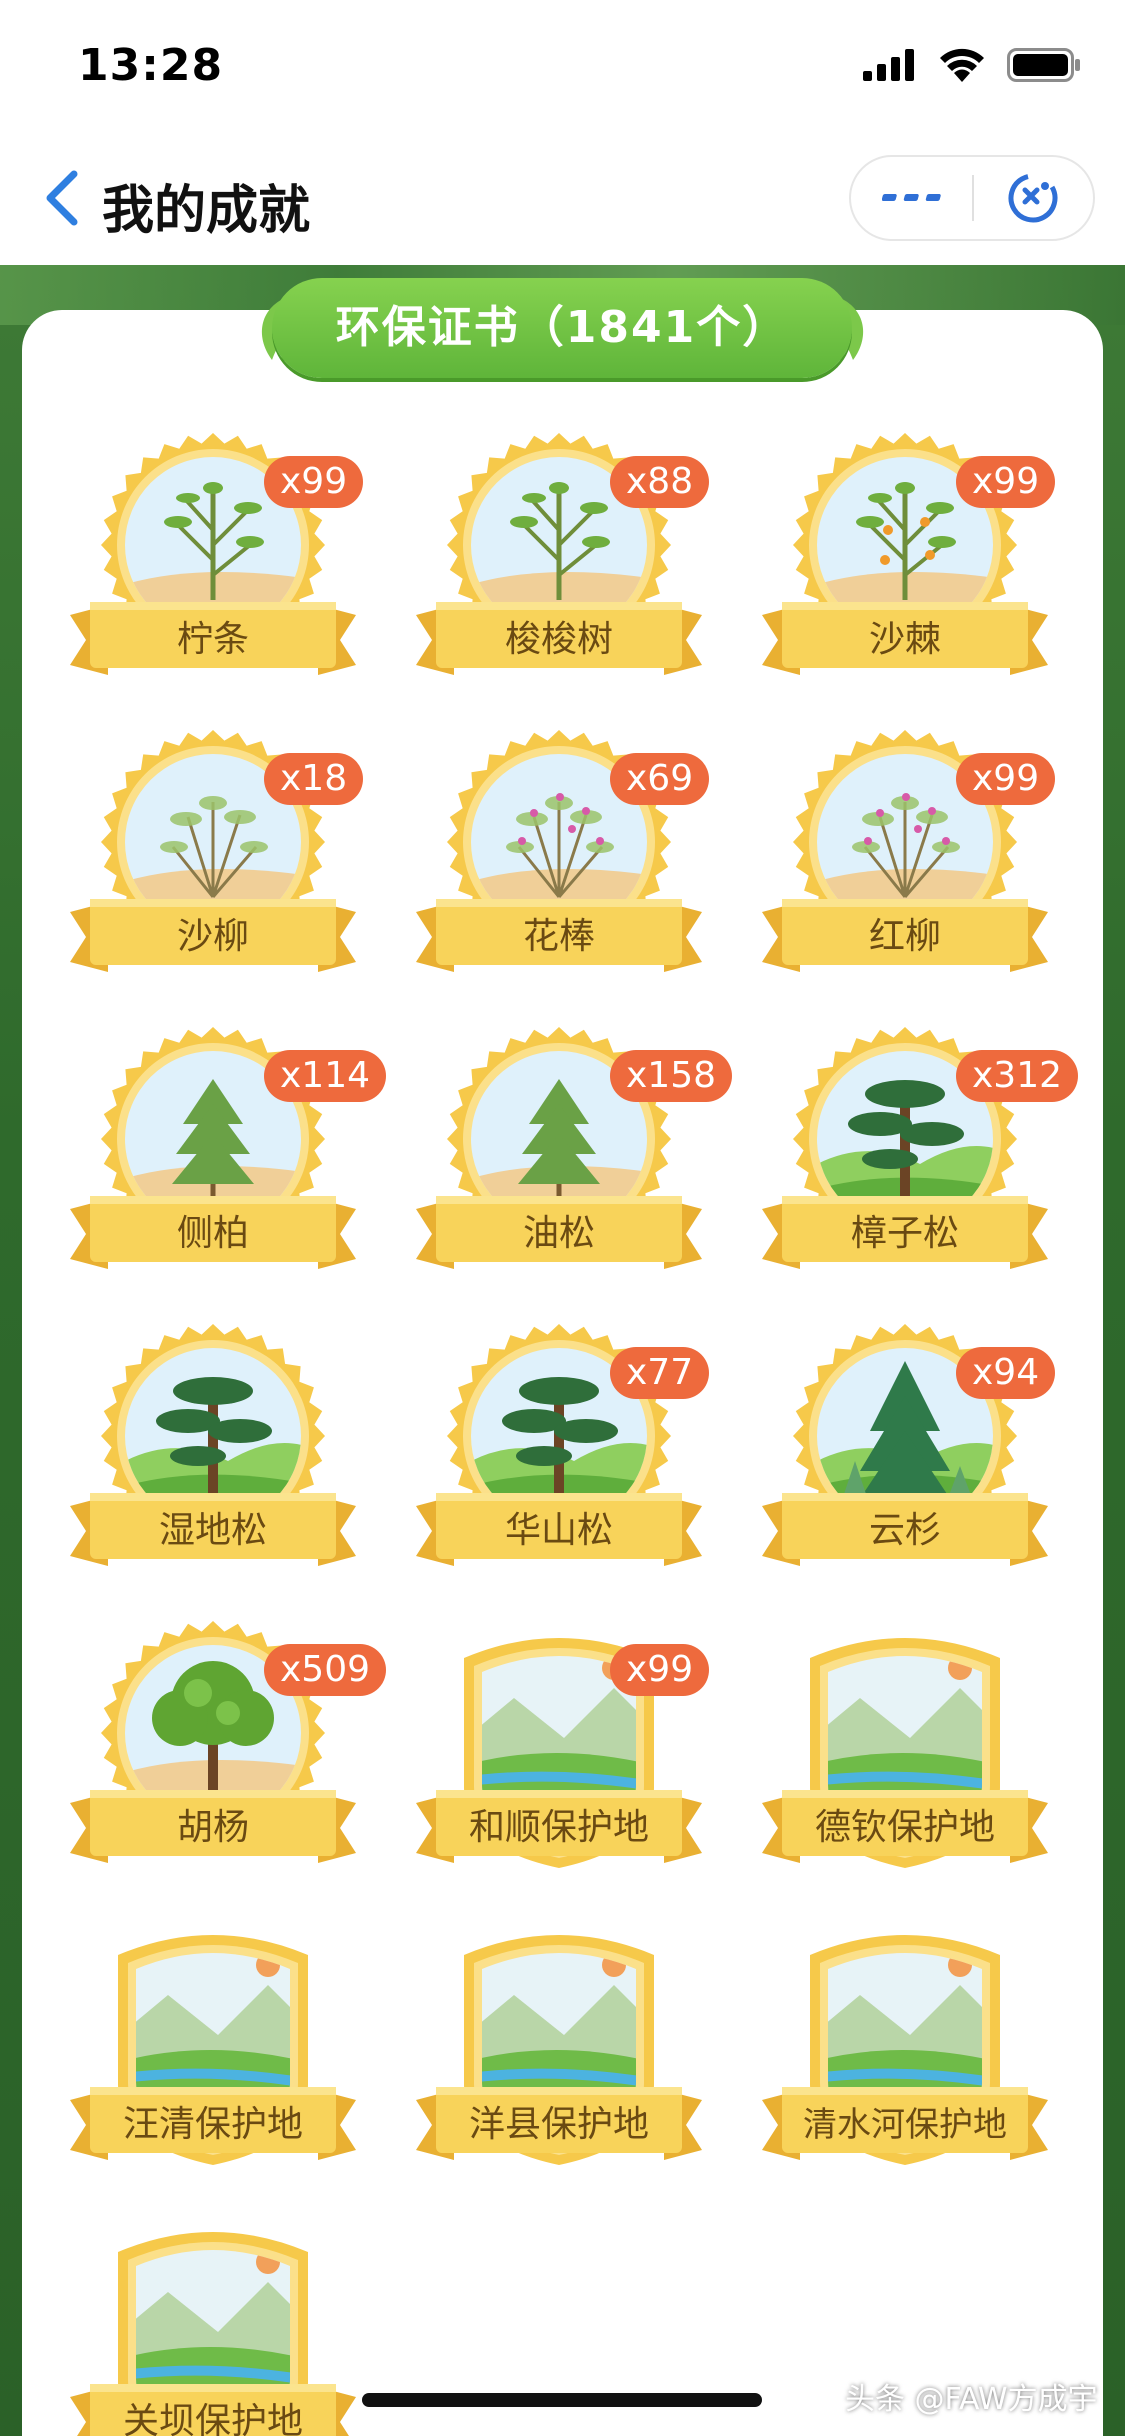 The height and width of the screenshot is (2436, 1125). I want to click on status-bar: 13:28, so click(562, 65).